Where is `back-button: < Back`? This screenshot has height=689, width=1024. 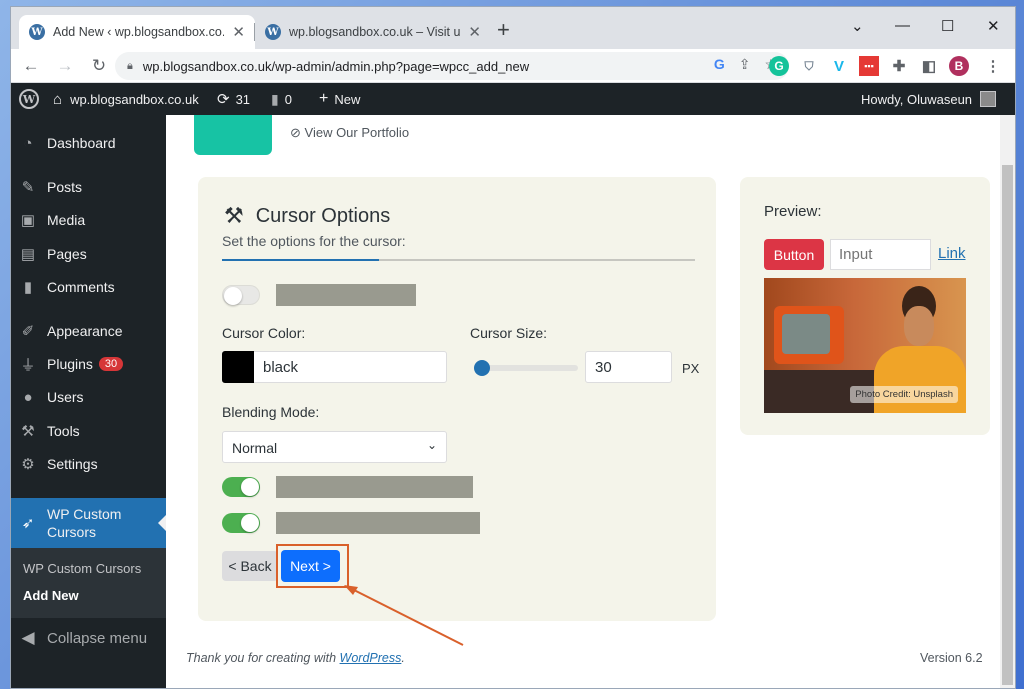
back-button: < Back is located at coordinates (250, 566).